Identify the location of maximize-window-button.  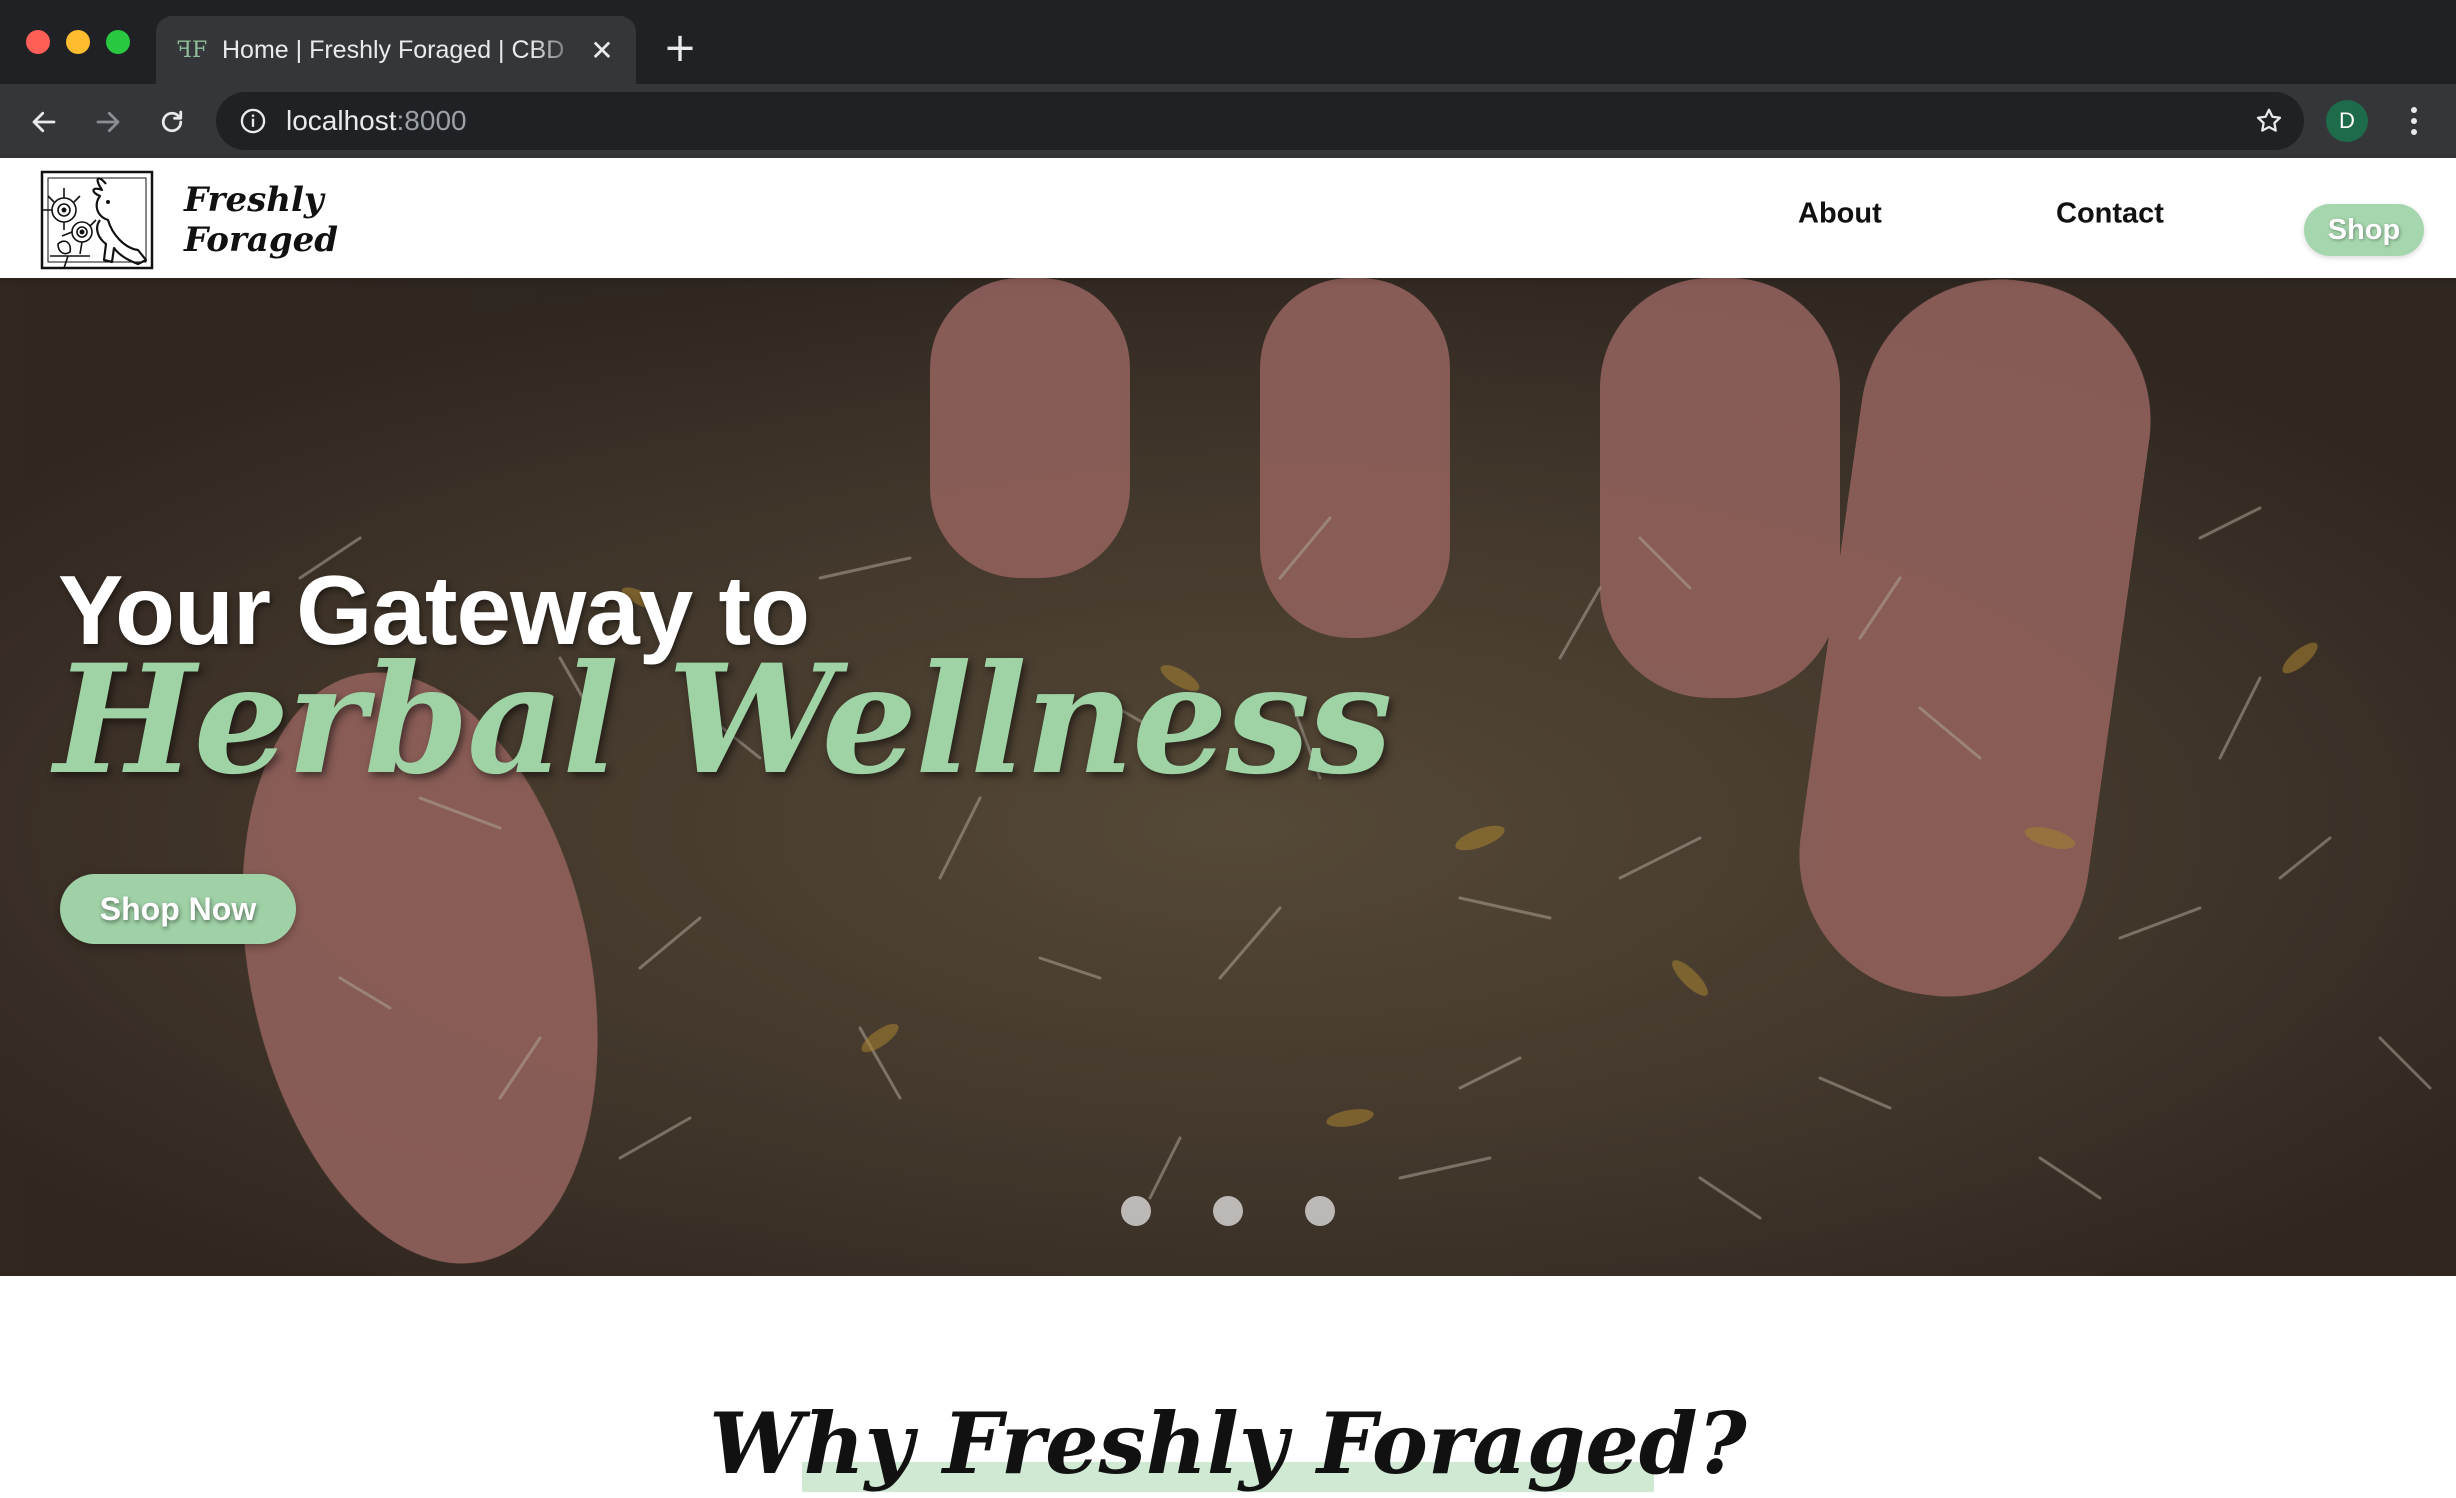
(118, 42).